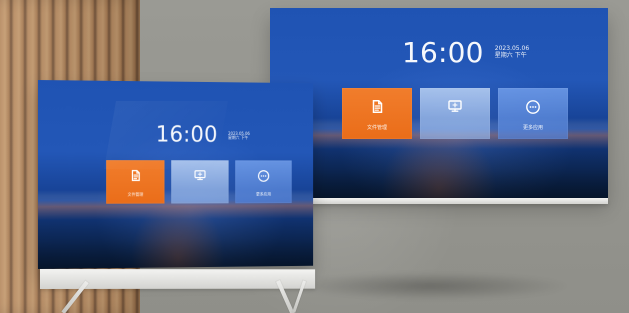 This screenshot has width=629, height=313. What do you see at coordinates (439, 201) in the screenshot?
I see `large-display-bottom-frame` at bounding box center [439, 201].